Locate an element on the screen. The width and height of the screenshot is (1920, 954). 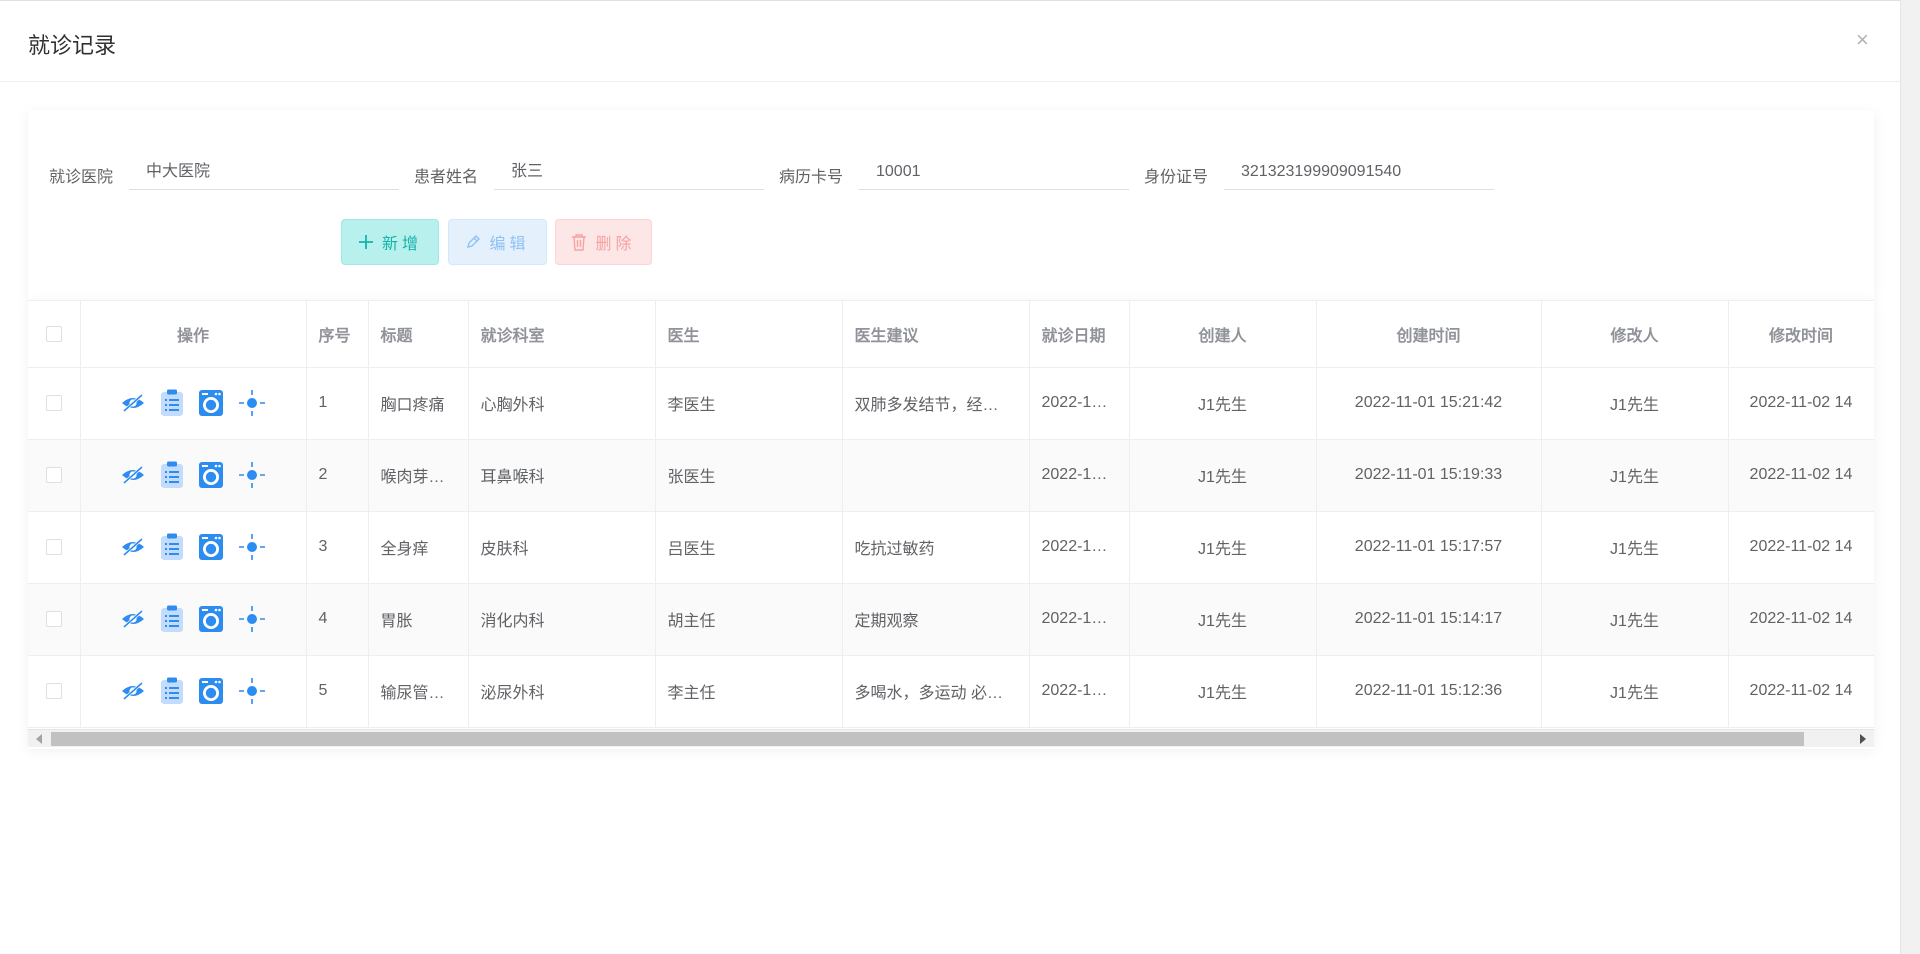
cell-created: 2022-11-01 15:21:42 is located at coordinates (1429, 403).